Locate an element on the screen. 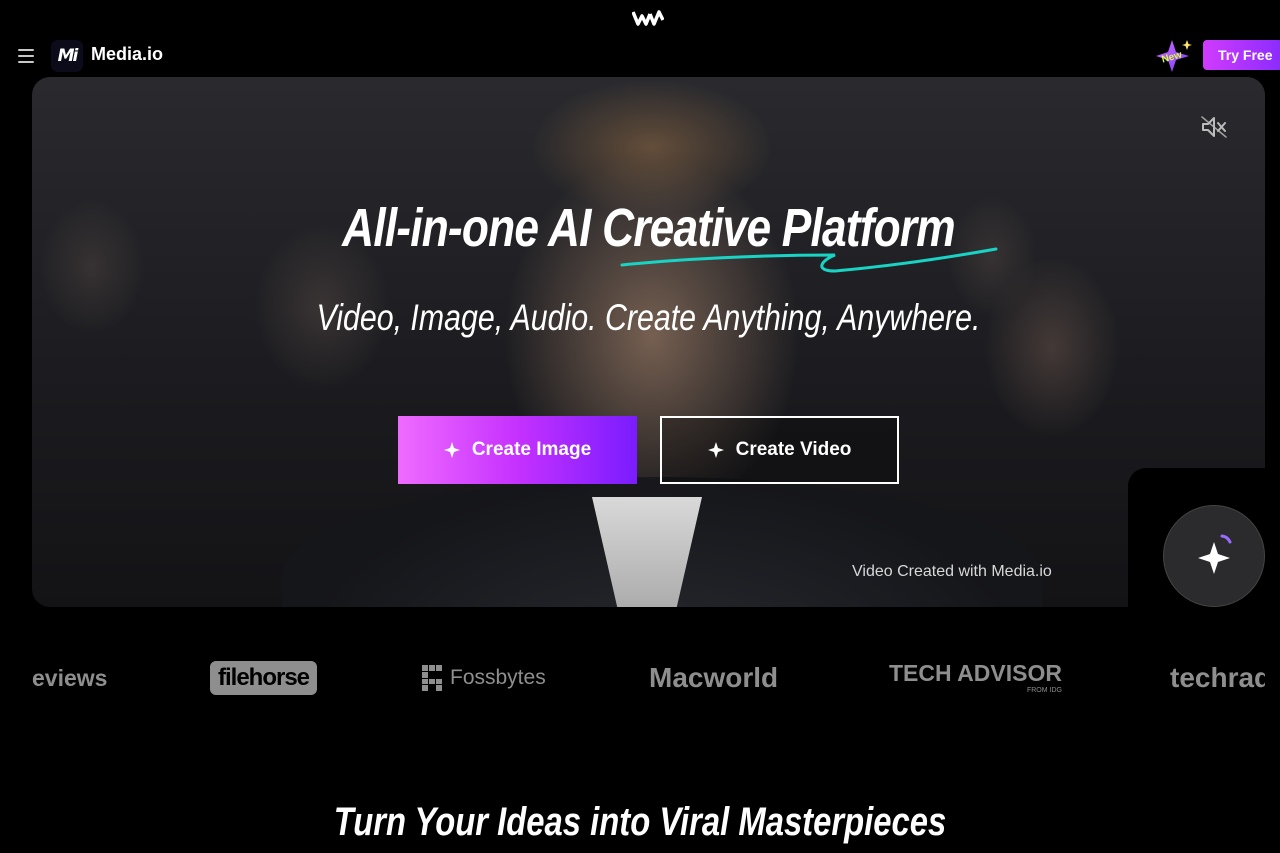 Image resolution: width=1280 pixels, height=853 pixels. ai-assistant-button is located at coordinates (1214, 556).